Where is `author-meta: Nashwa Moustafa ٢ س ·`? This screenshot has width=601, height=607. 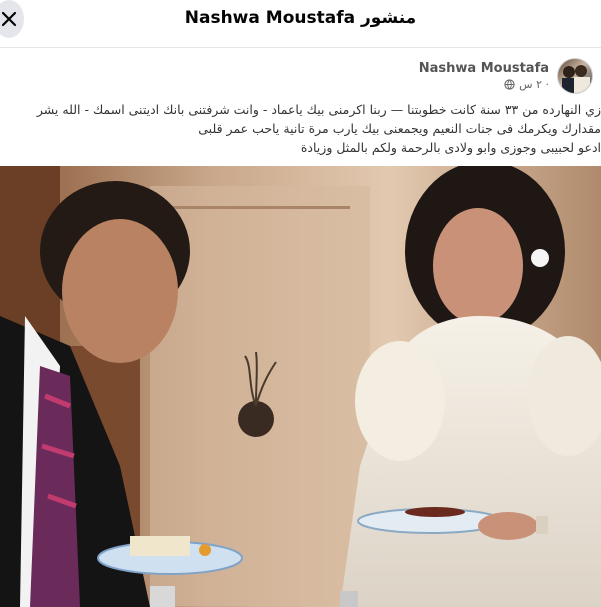
author-meta: Nashwa Moustafa ٢ س · is located at coordinates (484, 76).